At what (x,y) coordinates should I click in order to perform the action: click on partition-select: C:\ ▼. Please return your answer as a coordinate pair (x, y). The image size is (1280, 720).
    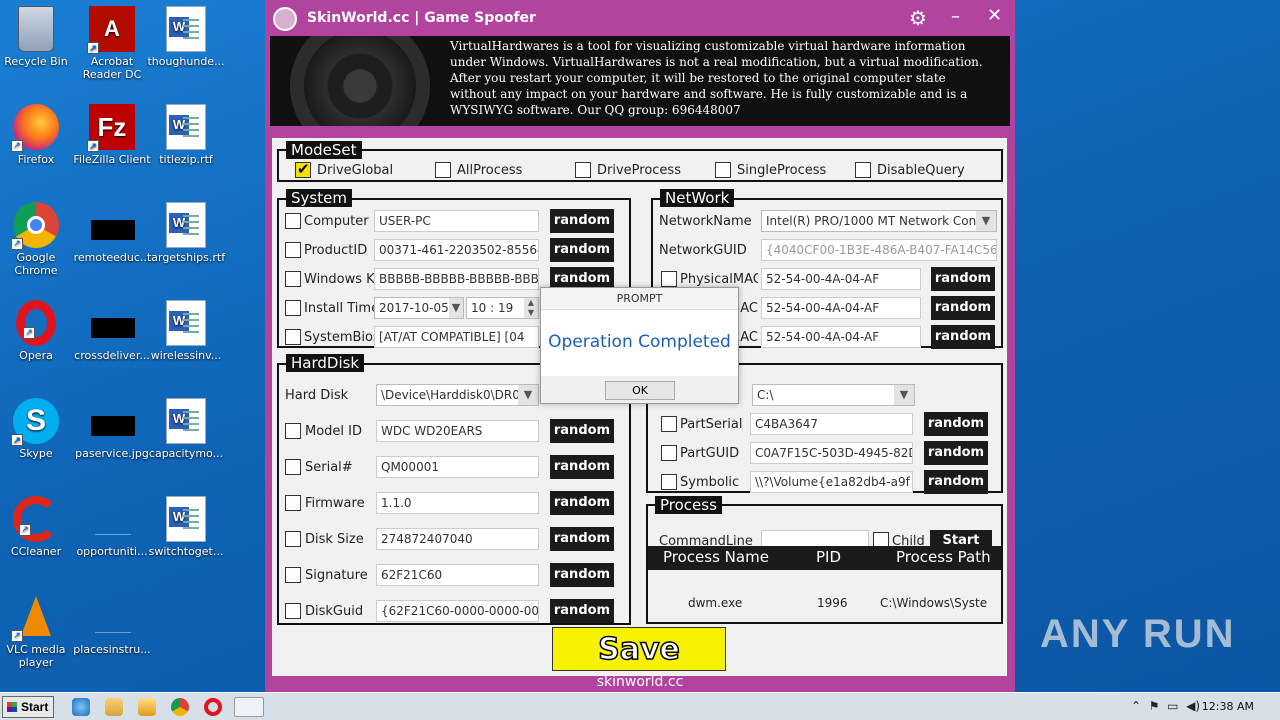
    Looking at the image, I should click on (833, 395).